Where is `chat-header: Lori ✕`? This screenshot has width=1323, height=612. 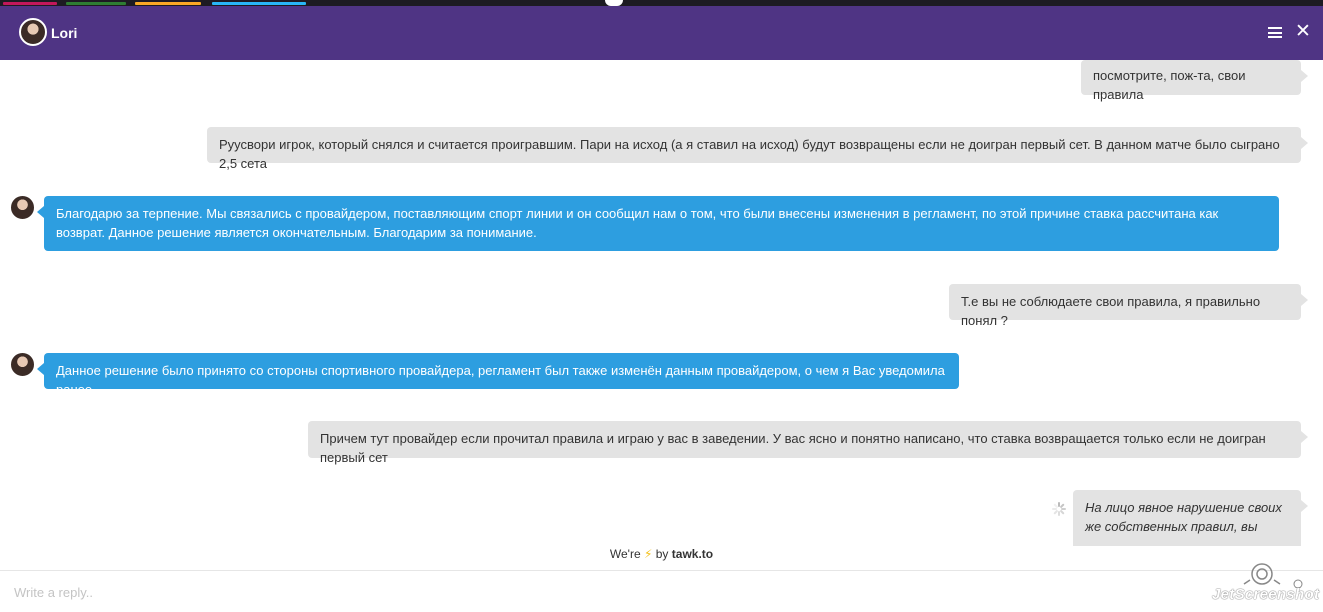
chat-header: Lori ✕ is located at coordinates (661, 33).